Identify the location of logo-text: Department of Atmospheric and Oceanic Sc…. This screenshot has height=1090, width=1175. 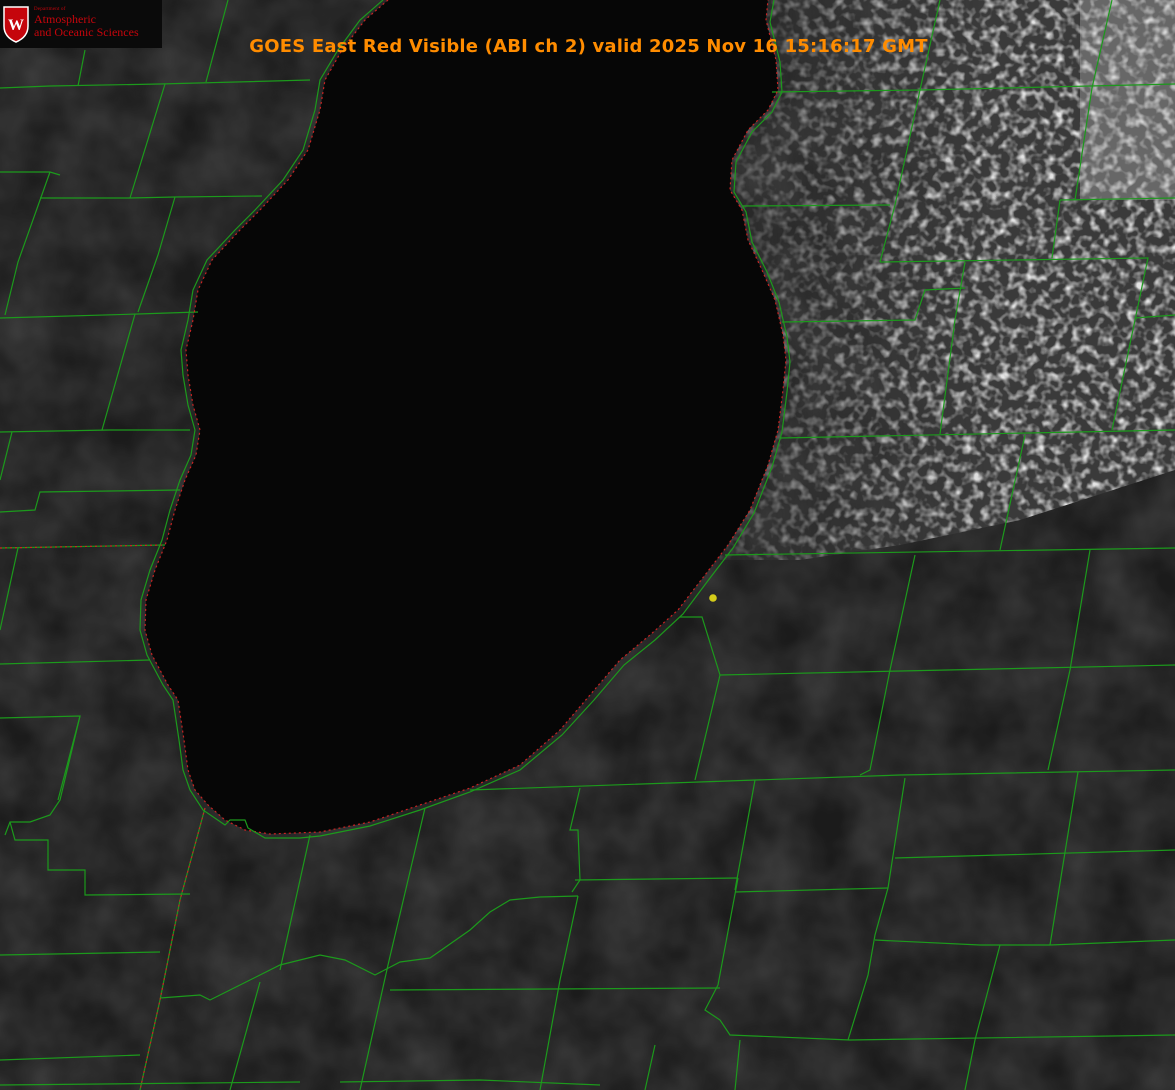
(86, 23).